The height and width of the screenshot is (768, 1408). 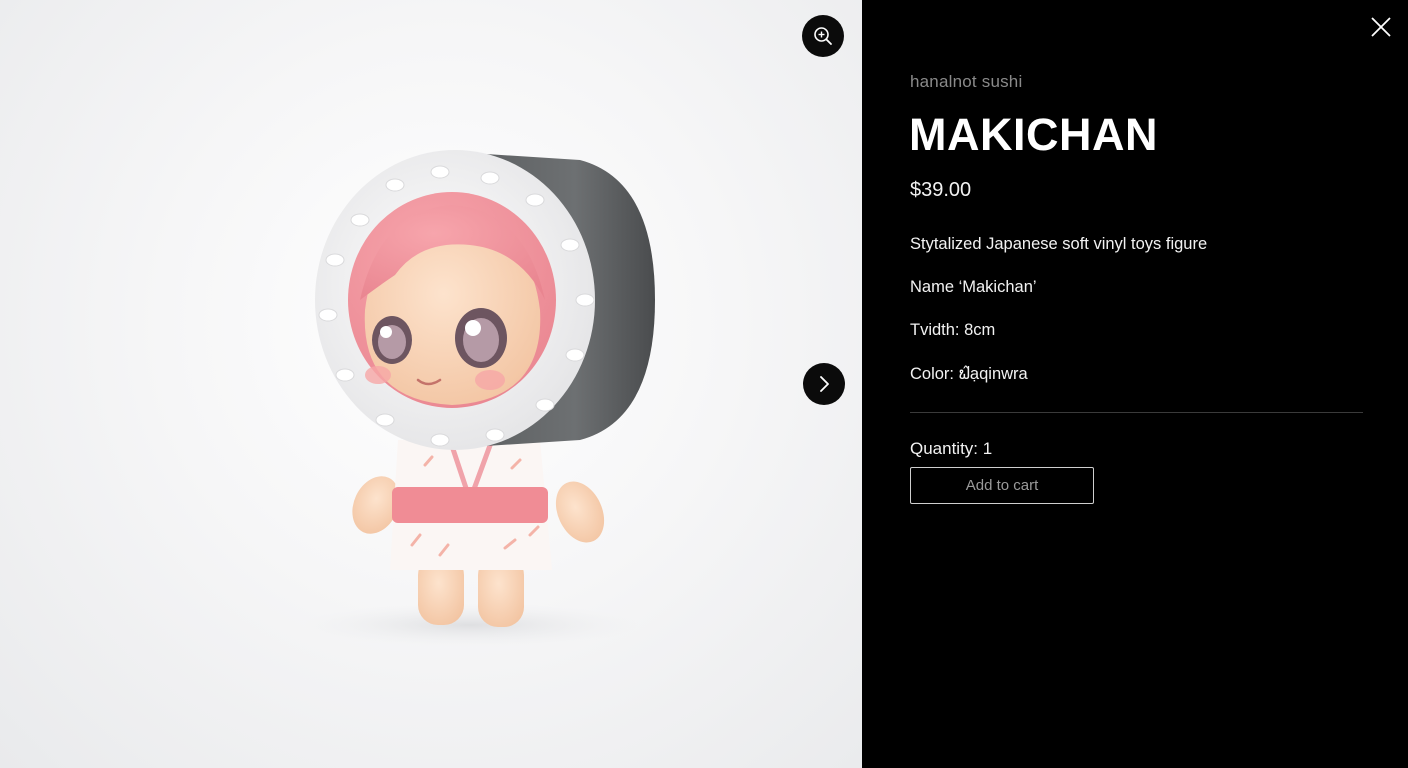 I want to click on zoom-in-icon, so click(x=823, y=36).